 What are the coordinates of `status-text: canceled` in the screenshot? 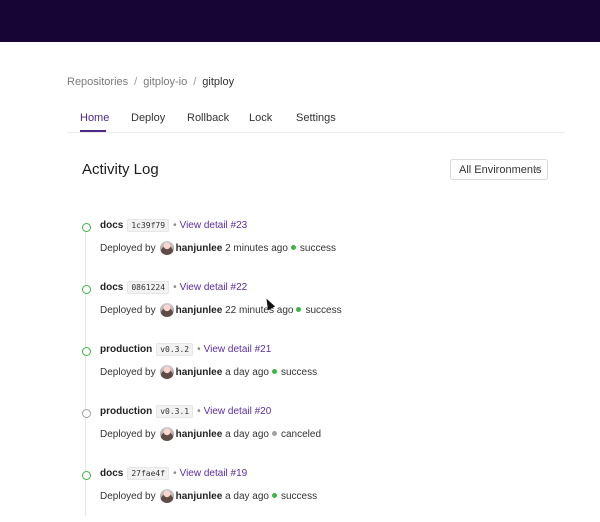 It's located at (301, 434).